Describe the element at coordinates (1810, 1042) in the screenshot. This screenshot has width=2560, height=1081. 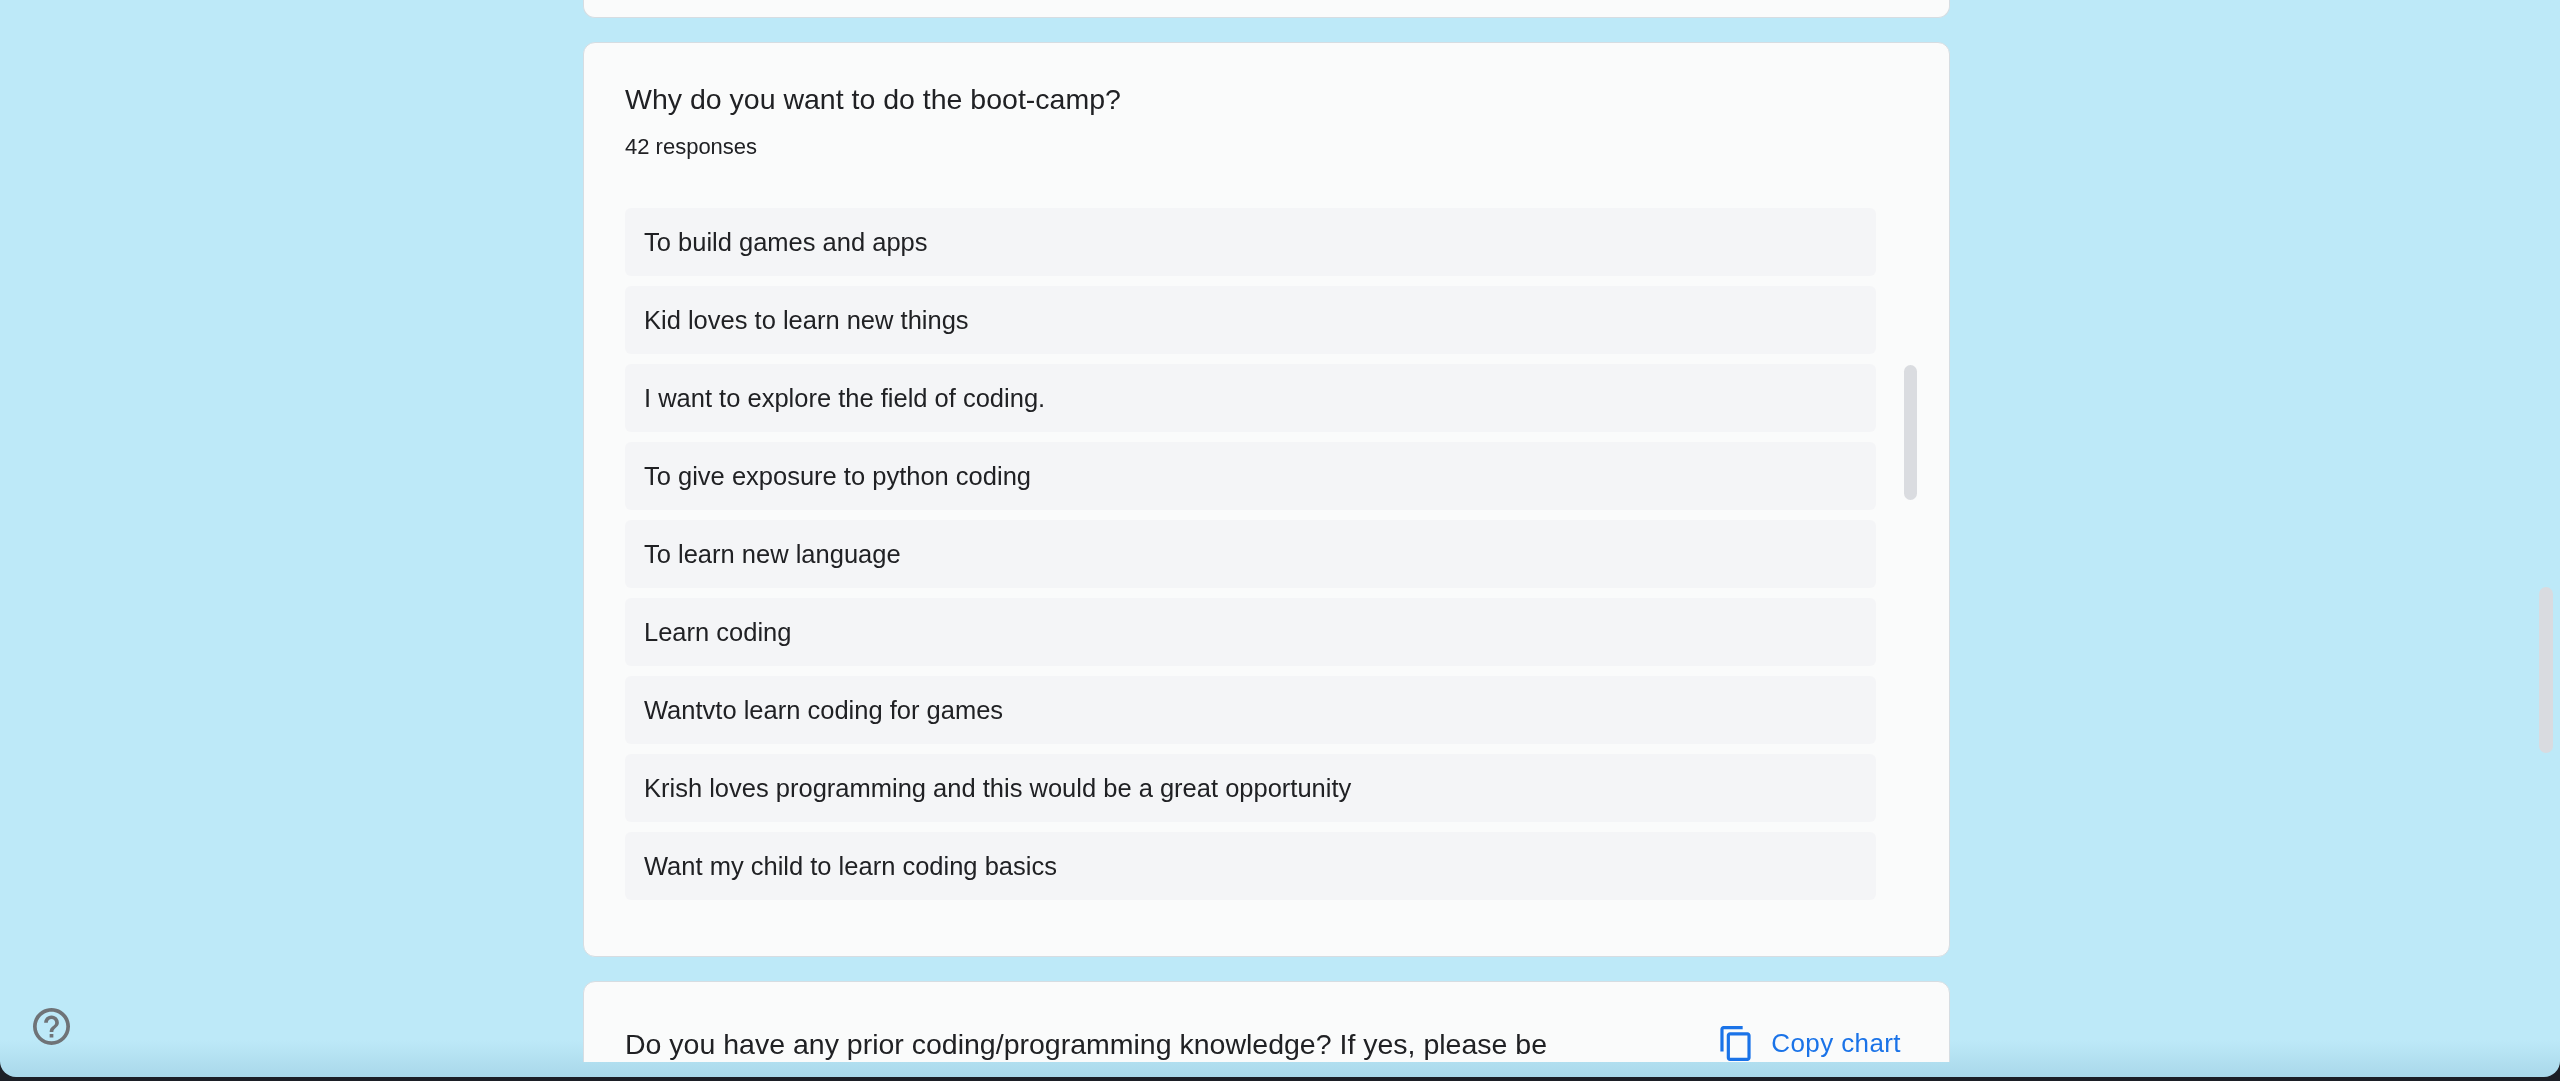
I see `copy-chart-button: Copy chart` at that location.